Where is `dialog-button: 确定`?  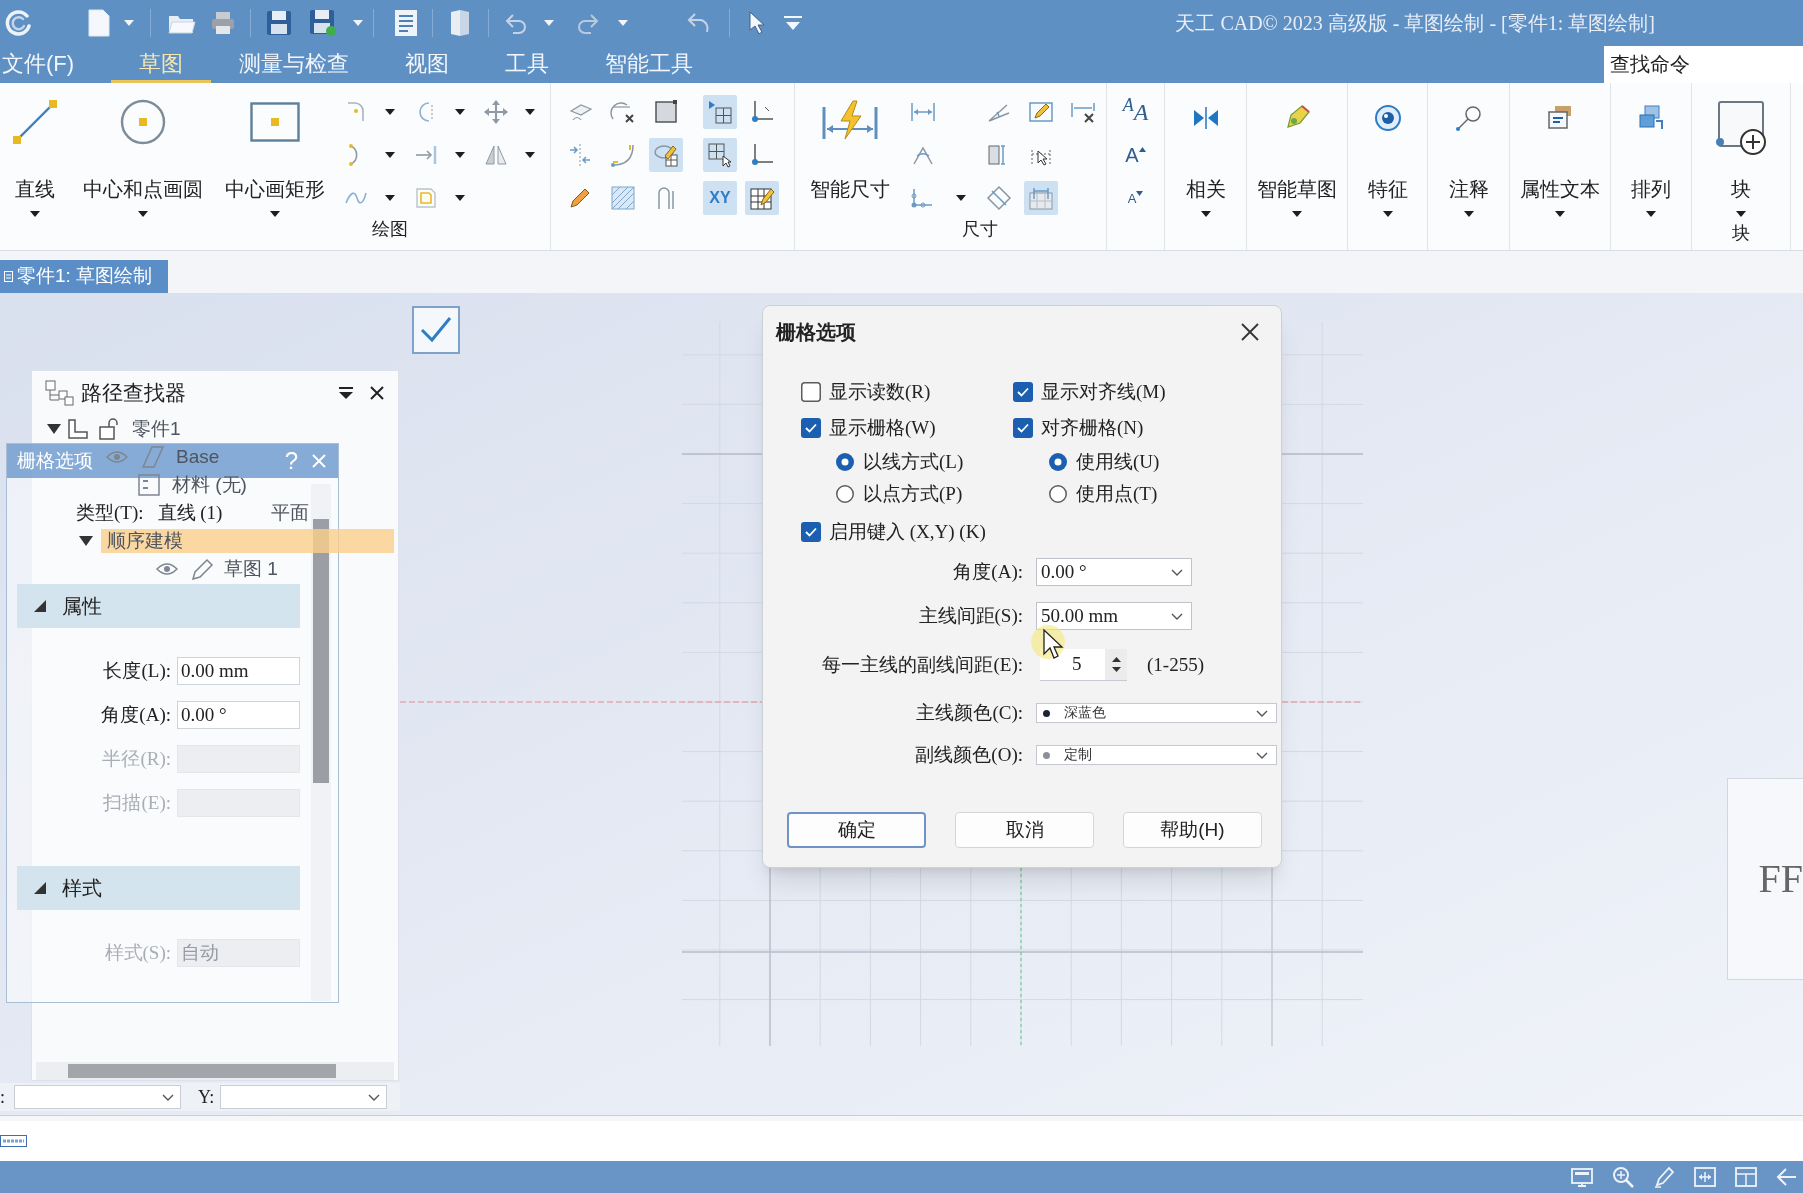 dialog-button: 确定 is located at coordinates (856, 830).